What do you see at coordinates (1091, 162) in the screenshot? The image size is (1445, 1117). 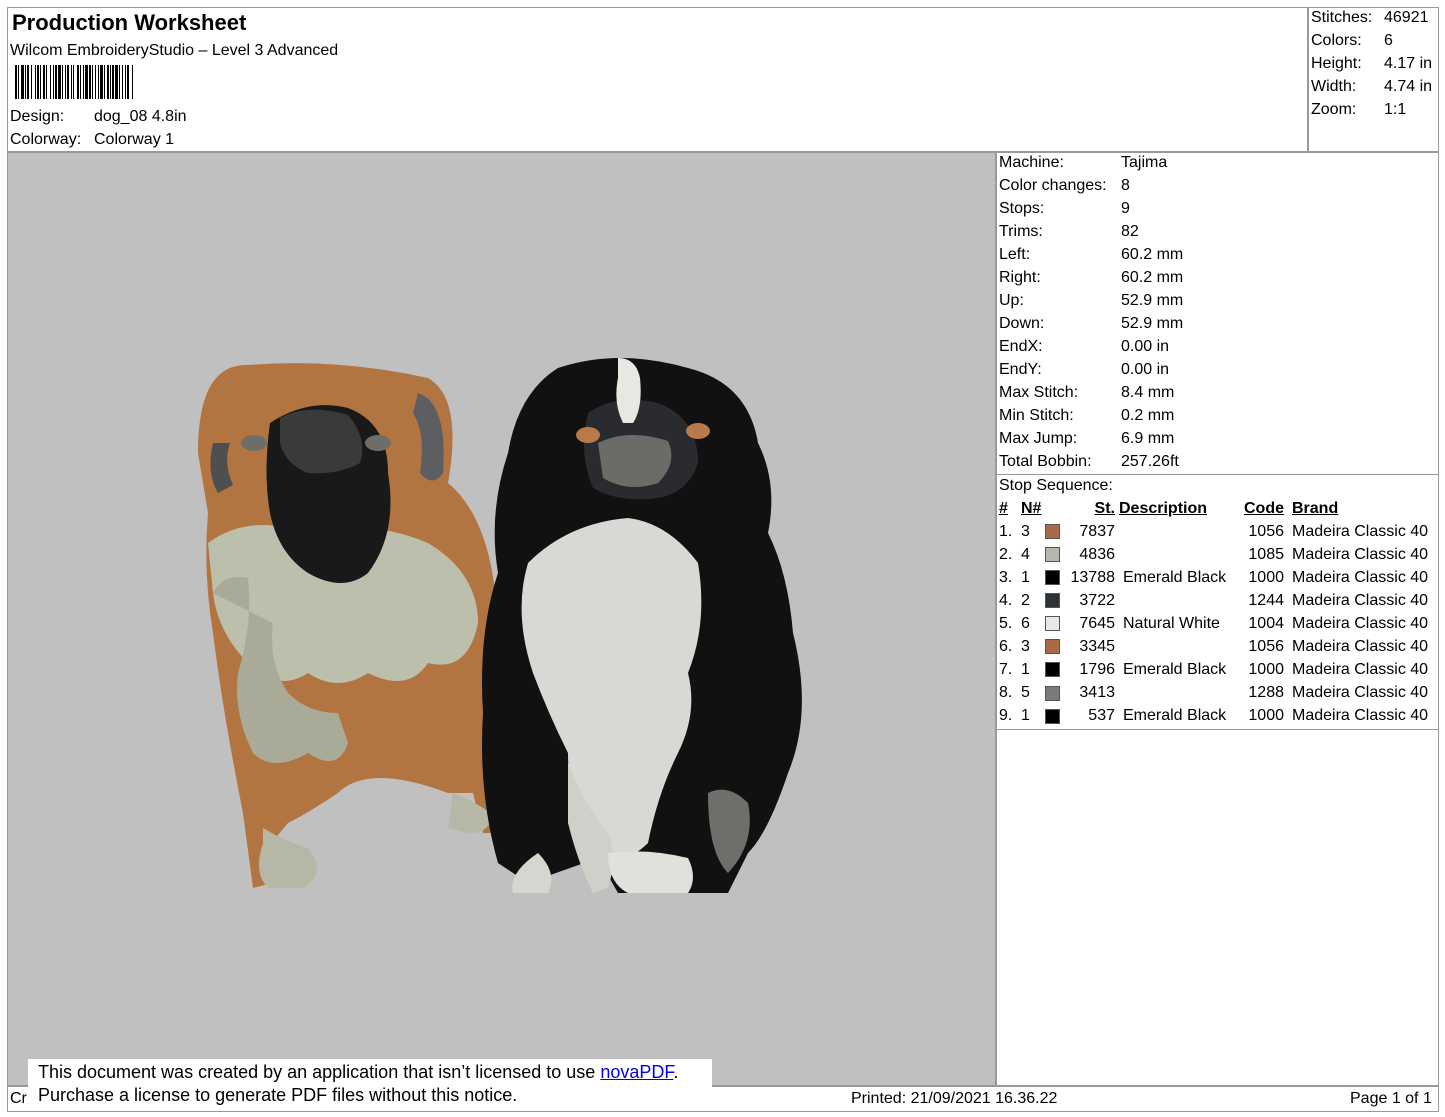 I see `info-row-machine: Machine: Tajima` at bounding box center [1091, 162].